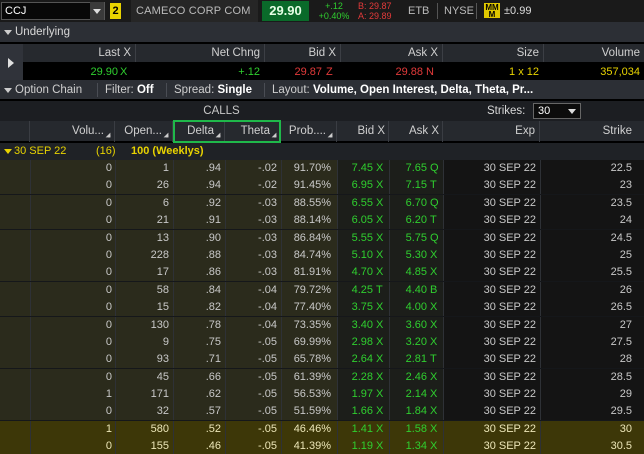  Describe the element at coordinates (355, 168) in the screenshot. I see `bid-cell: 7.45` at that location.